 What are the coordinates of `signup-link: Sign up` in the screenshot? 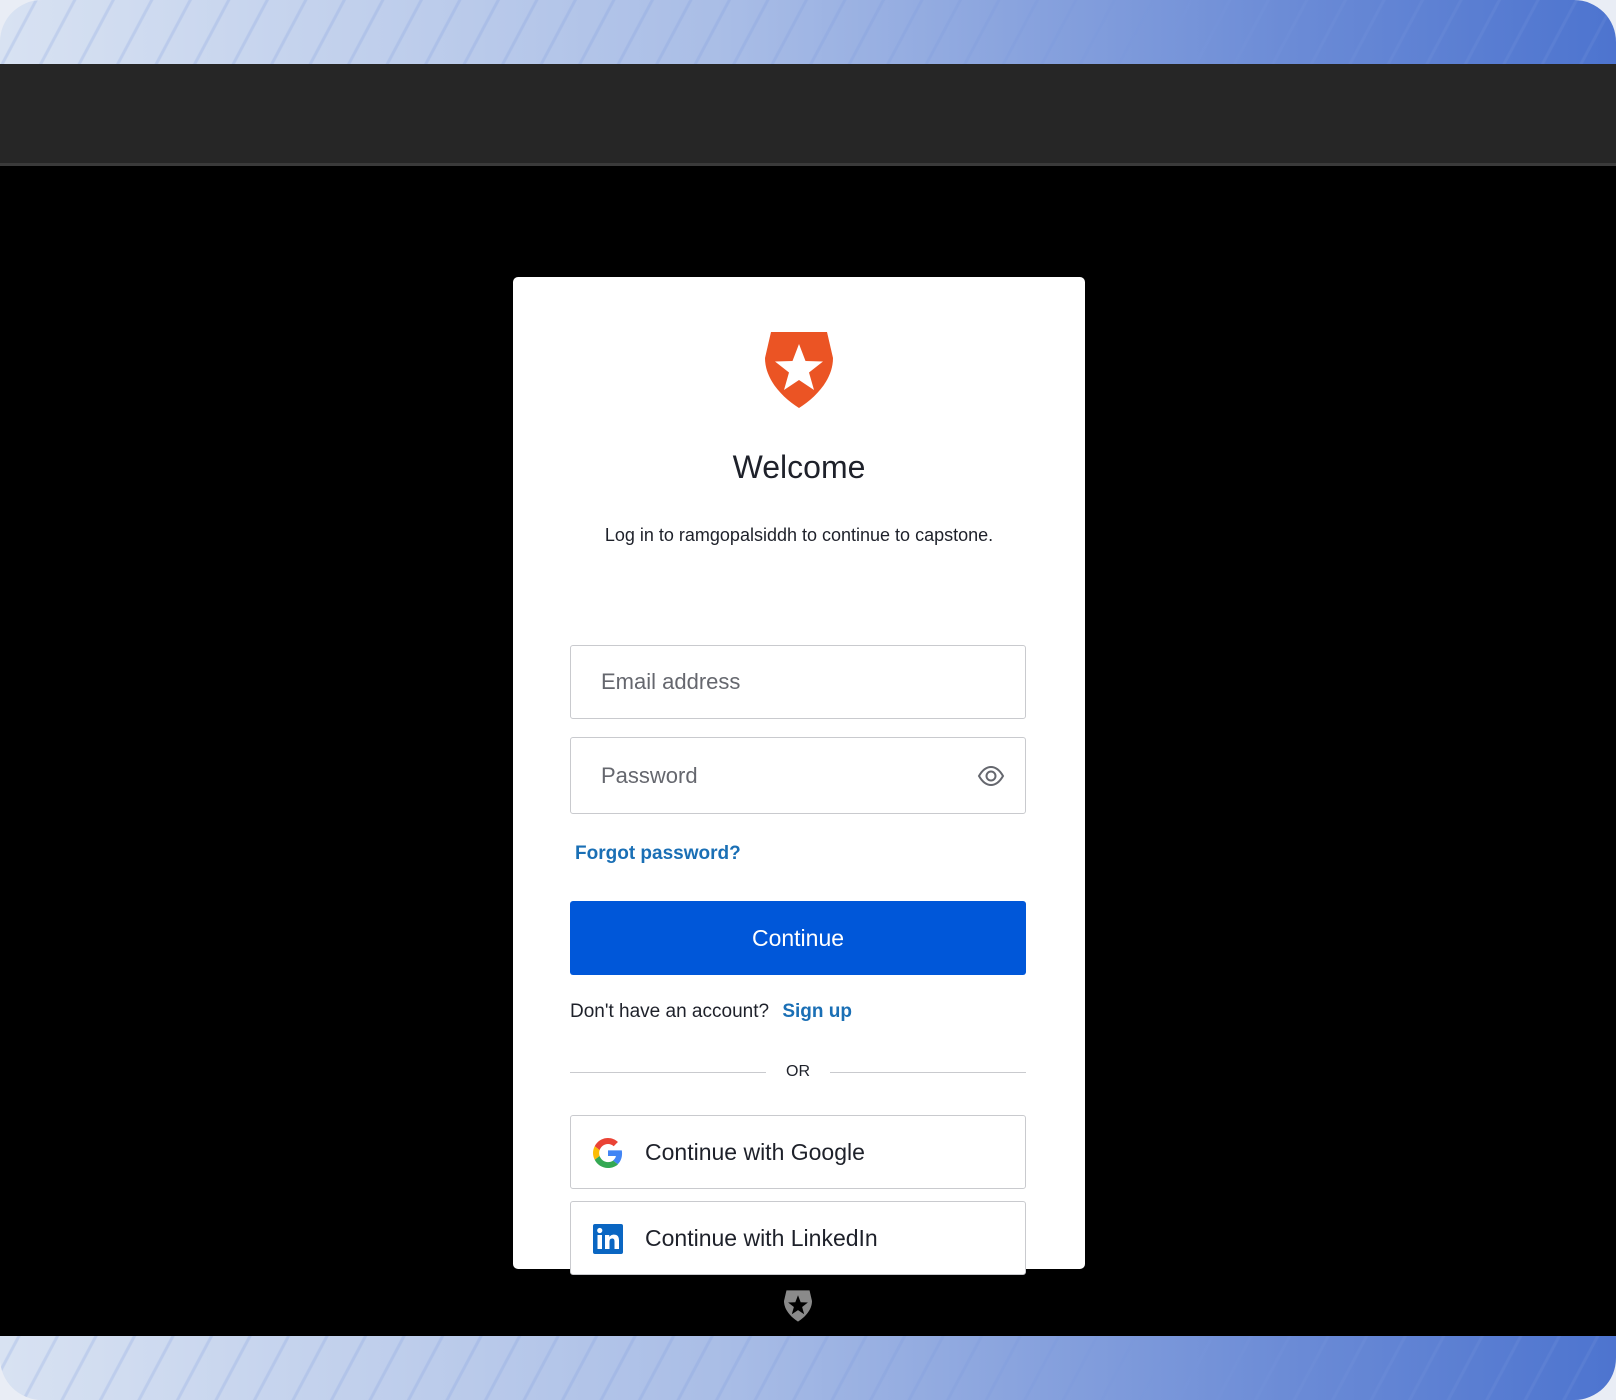 It's located at (817, 1011).